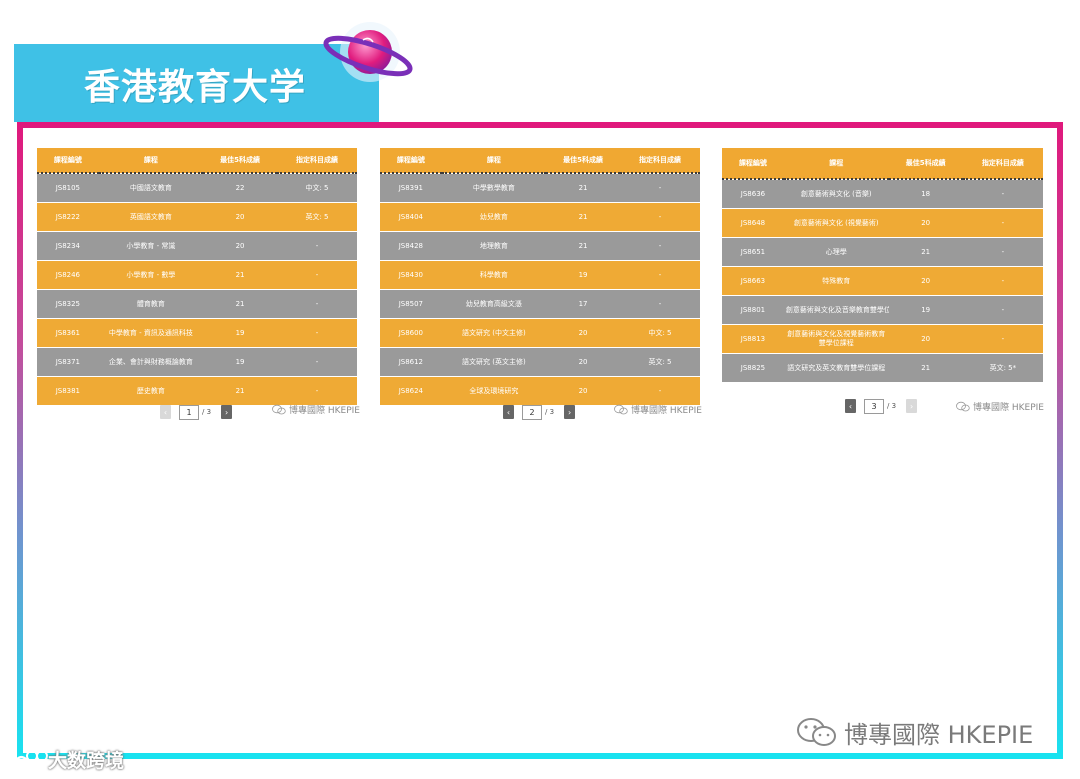 The width and height of the screenshot is (1080, 779). I want to click on best5-score: 18, so click(925, 193).